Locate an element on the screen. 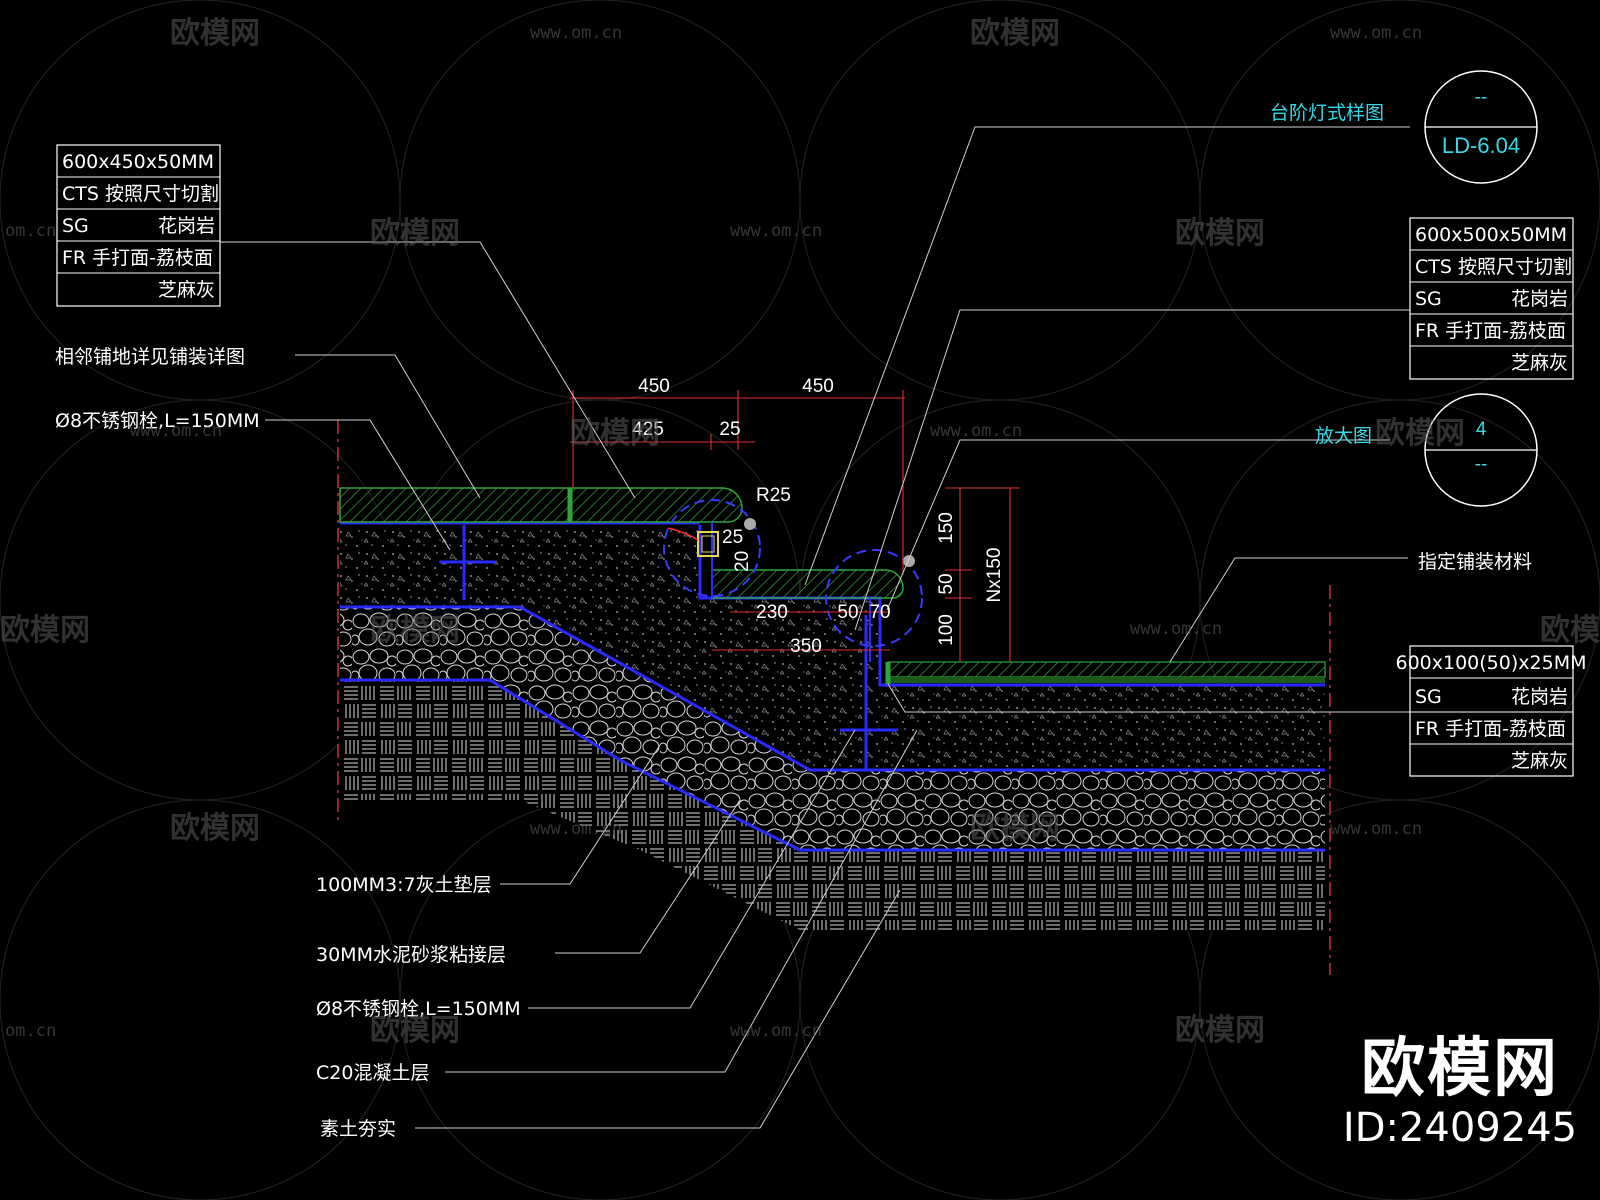 Image resolution: width=1600 pixels, height=1200 pixels. svg-text: 台阶灯式样图 is located at coordinates (1327, 113).